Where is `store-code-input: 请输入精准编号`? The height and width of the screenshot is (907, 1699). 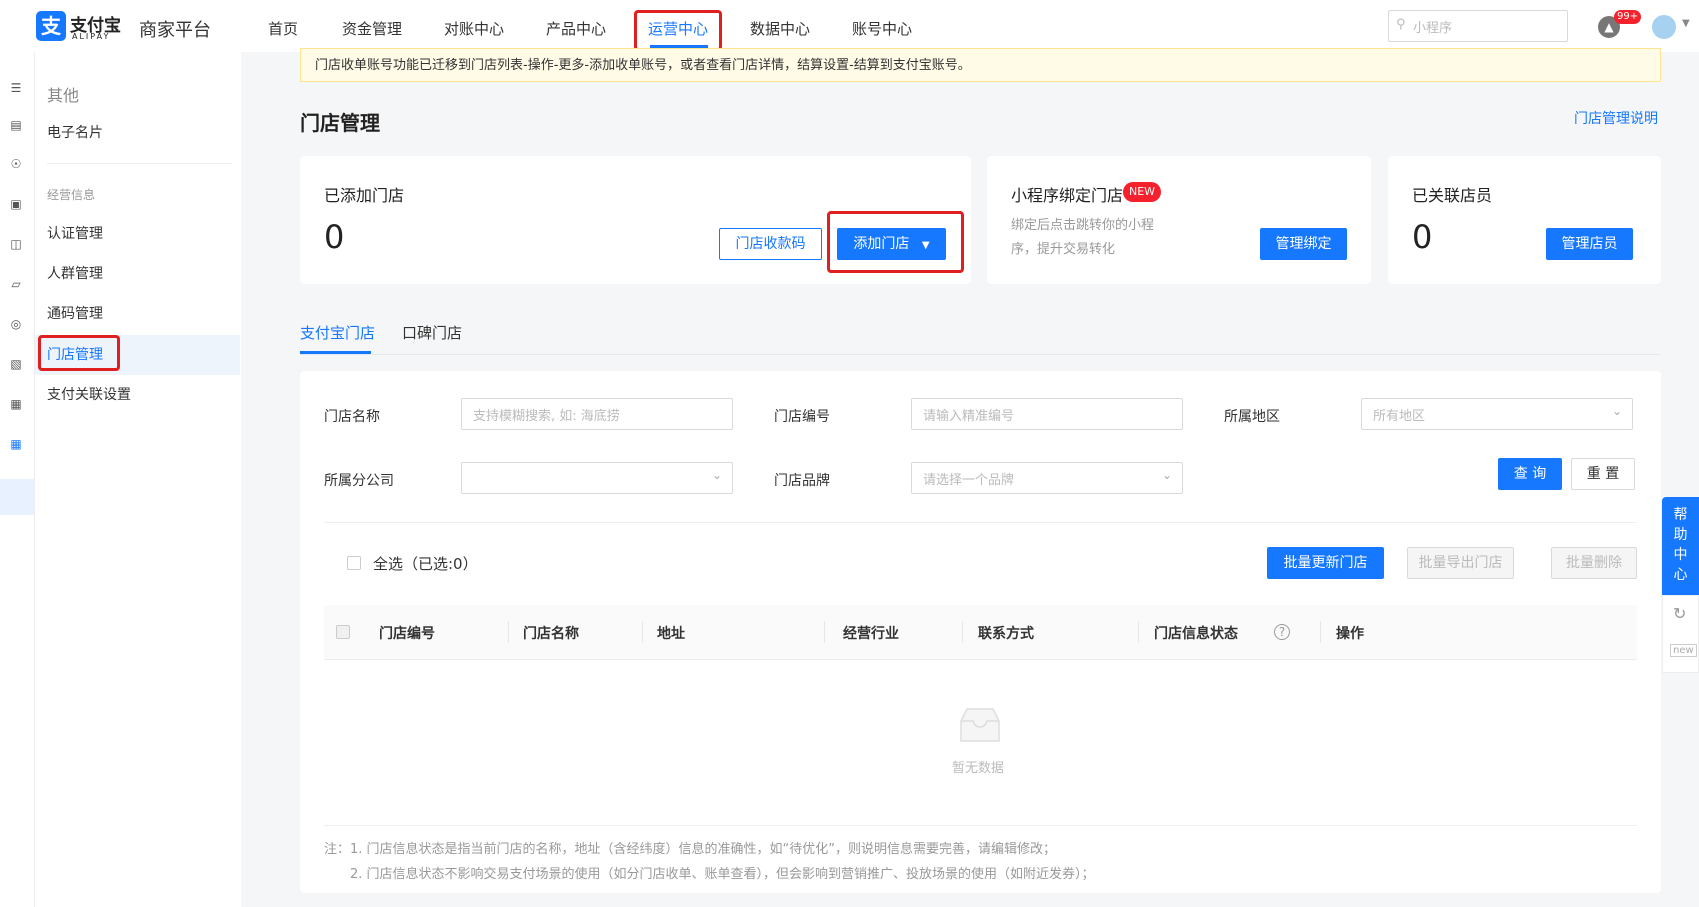
store-code-input: 请输入精准编号 is located at coordinates (1047, 414).